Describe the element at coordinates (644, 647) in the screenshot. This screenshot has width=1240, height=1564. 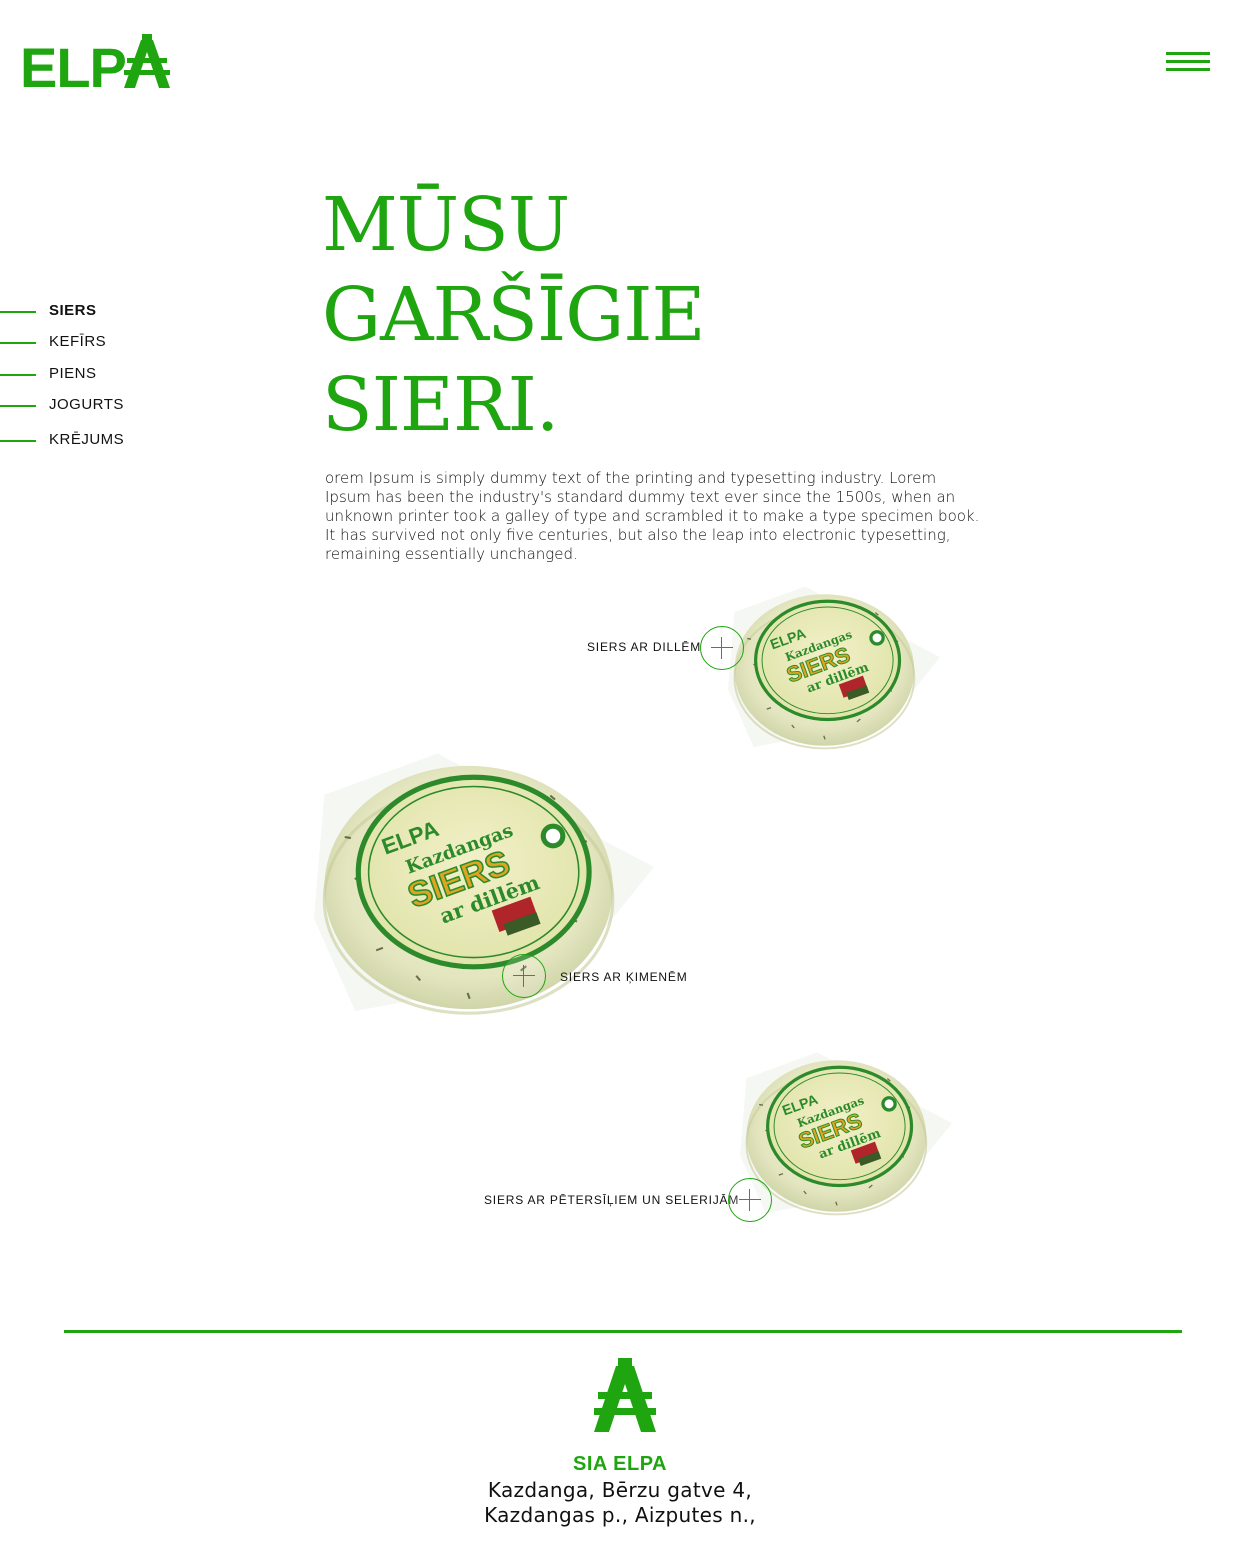
I see `product-label-dill: SIERS AR DILLĒM` at that location.